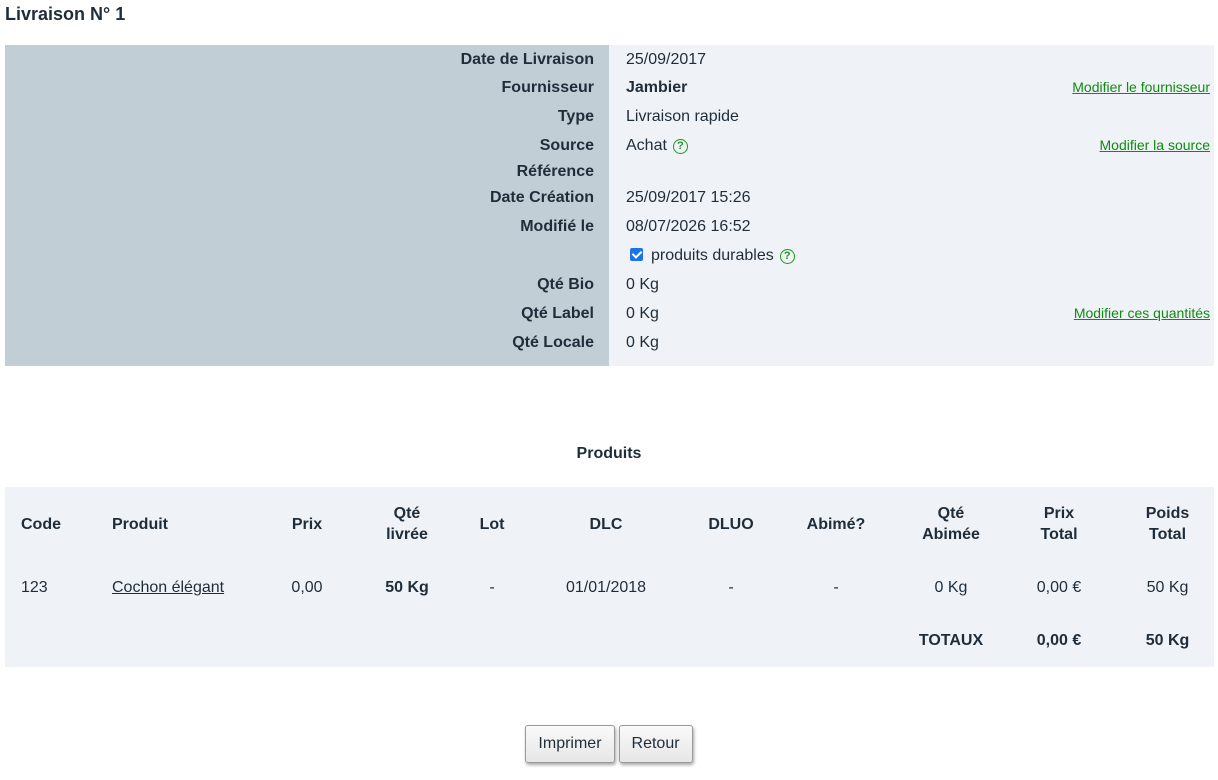 The width and height of the screenshot is (1218, 780). I want to click on cell-lot: -, so click(492, 587).